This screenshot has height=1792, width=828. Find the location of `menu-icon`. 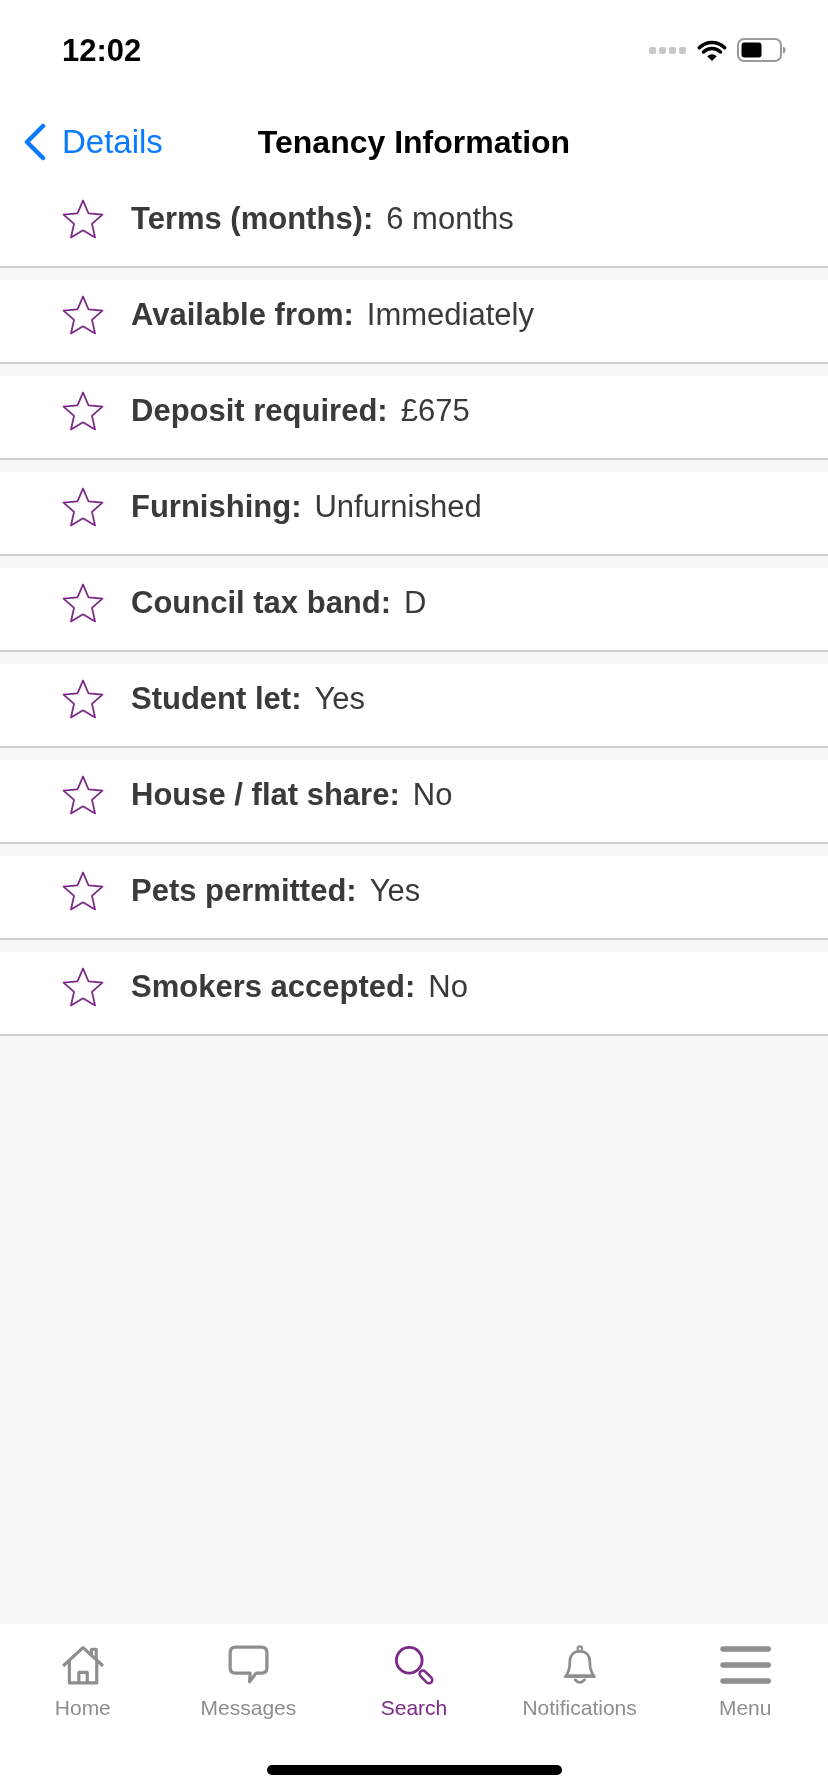

menu-icon is located at coordinates (745, 1665).